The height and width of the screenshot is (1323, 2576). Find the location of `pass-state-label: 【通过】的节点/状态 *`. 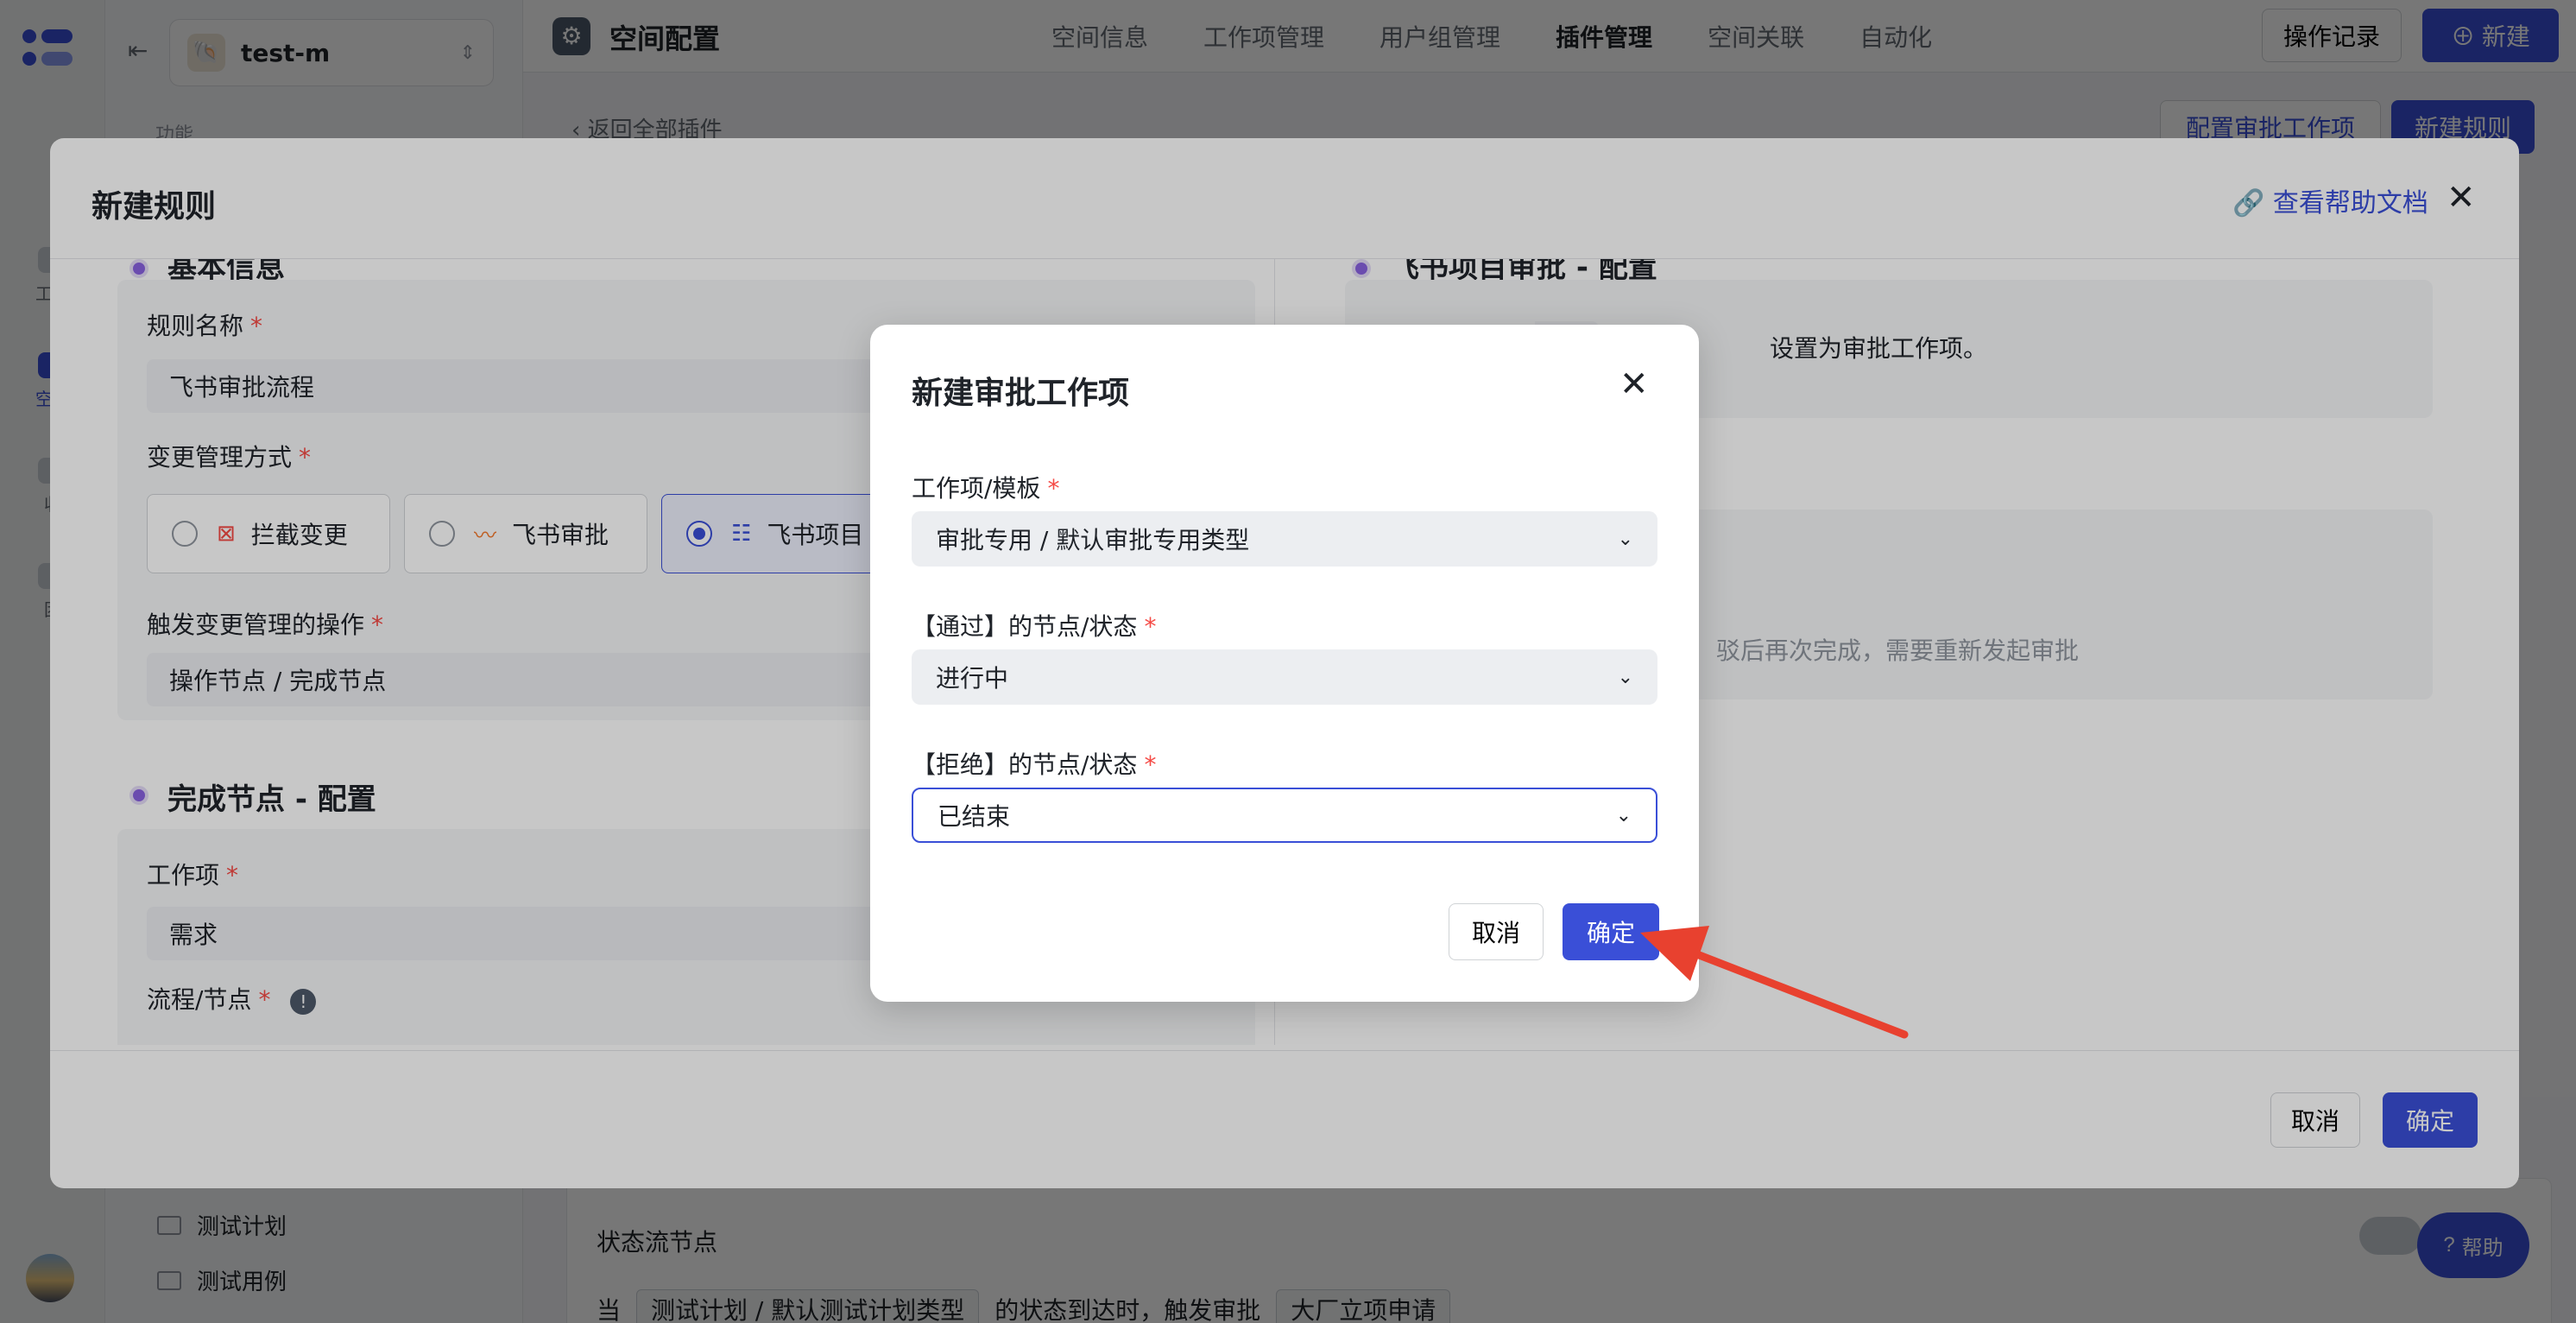

pass-state-label: 【通过】的节点/状态 * is located at coordinates (1034, 626).